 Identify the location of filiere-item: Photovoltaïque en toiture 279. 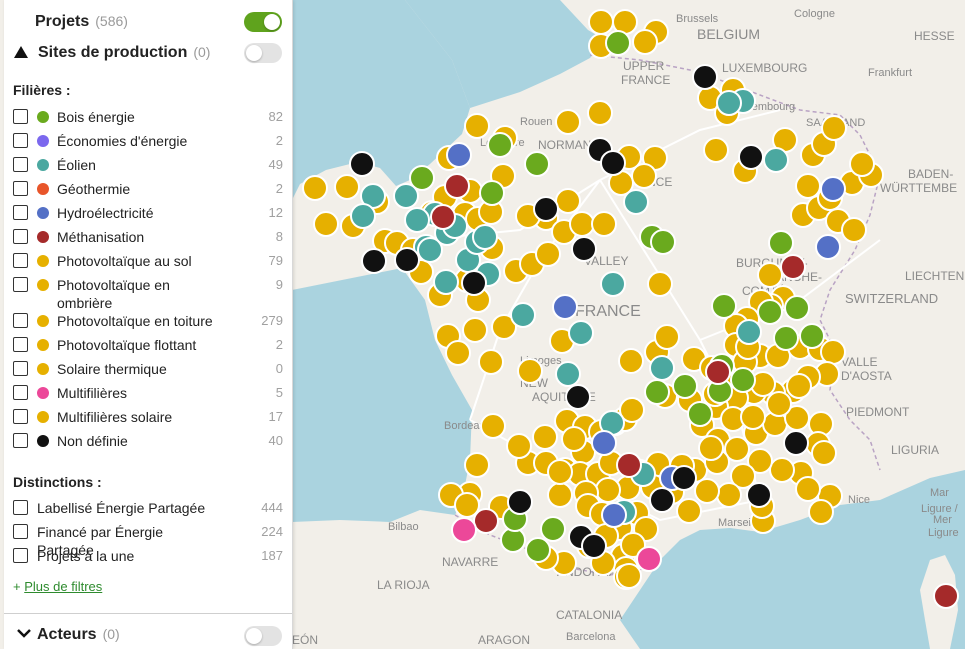
(148, 321).